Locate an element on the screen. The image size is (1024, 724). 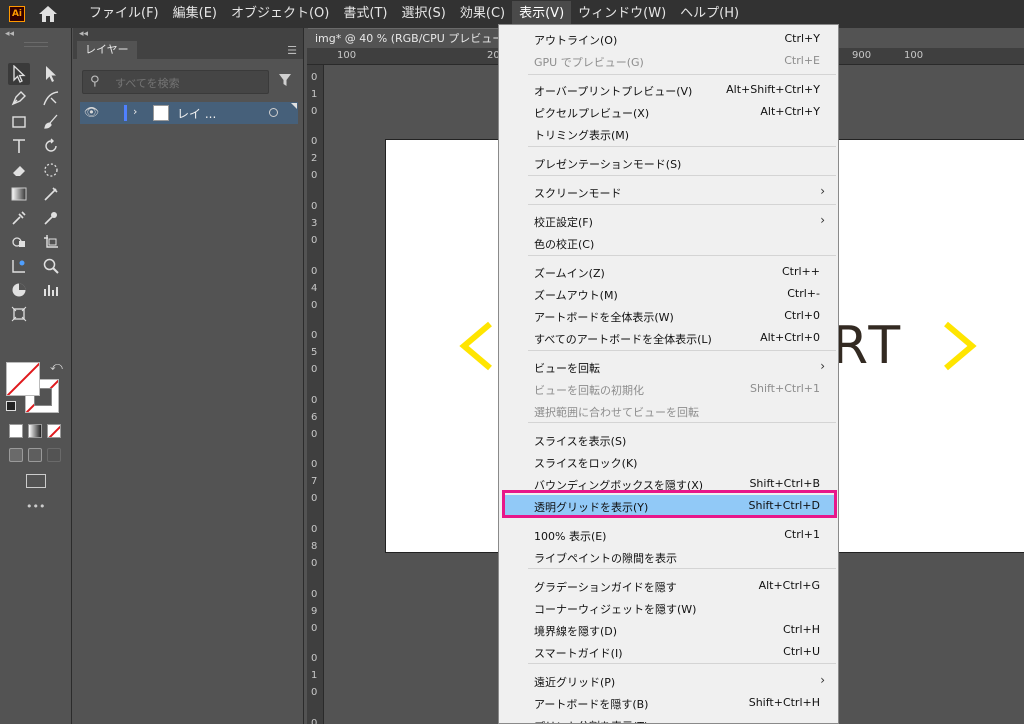
menu-item-label: グラデーションガイドを隠す is located at coordinates (605, 587).